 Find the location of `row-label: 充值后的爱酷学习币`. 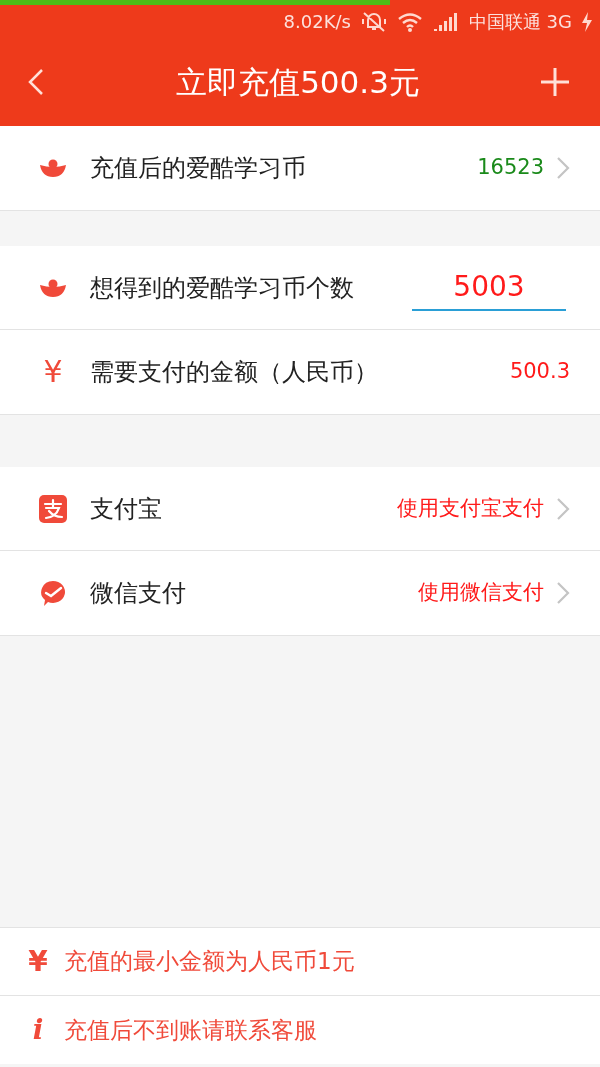

row-label: 充值后的爱酷学习币 is located at coordinates (198, 168).